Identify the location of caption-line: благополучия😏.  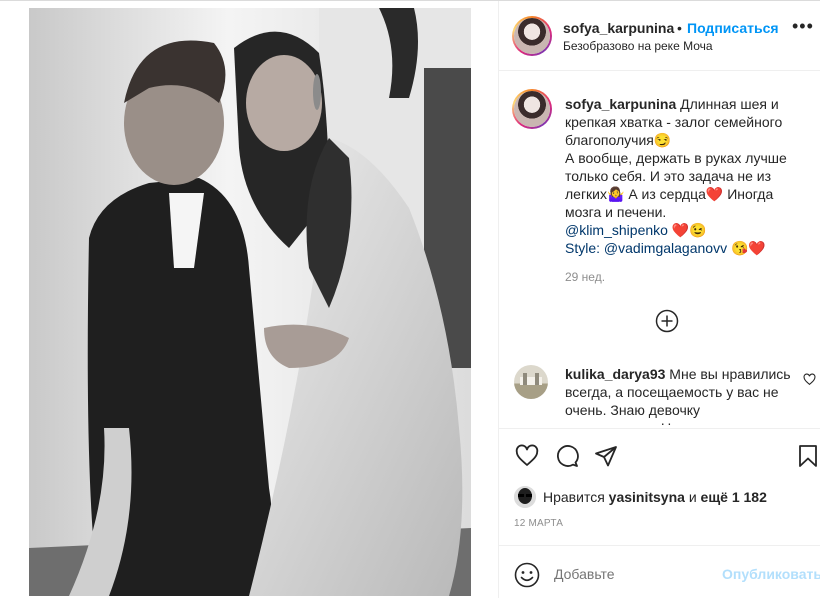
(618, 140).